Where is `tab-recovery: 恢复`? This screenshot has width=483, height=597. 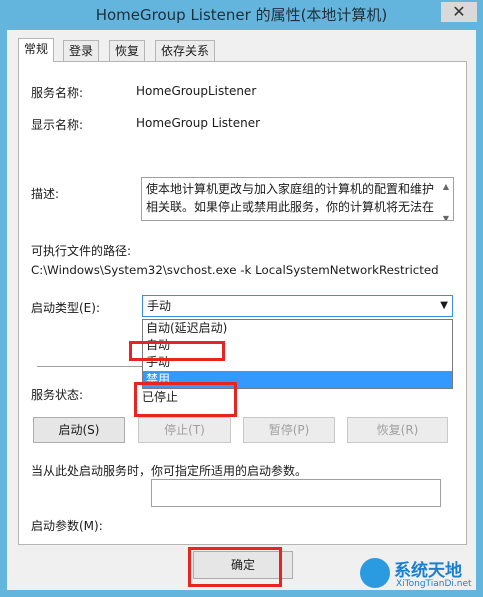
tab-recovery: 恢复 is located at coordinates (127, 50).